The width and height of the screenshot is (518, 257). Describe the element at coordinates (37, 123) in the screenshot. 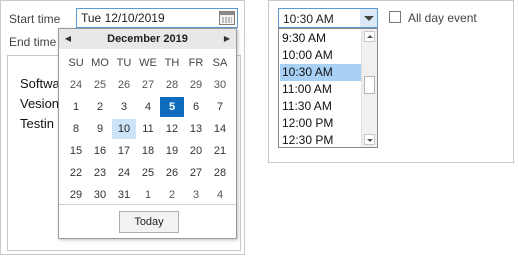

I see `body-line-3: Testin` at that location.